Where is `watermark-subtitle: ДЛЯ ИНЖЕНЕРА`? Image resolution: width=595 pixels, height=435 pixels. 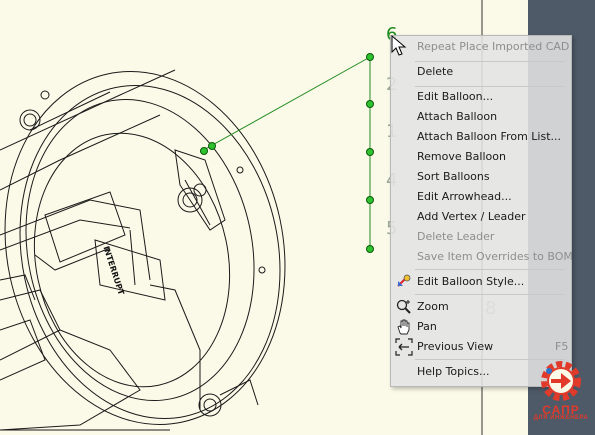 watermark-subtitle: ДЛЯ ИНЖЕНЕРА is located at coordinates (561, 418).